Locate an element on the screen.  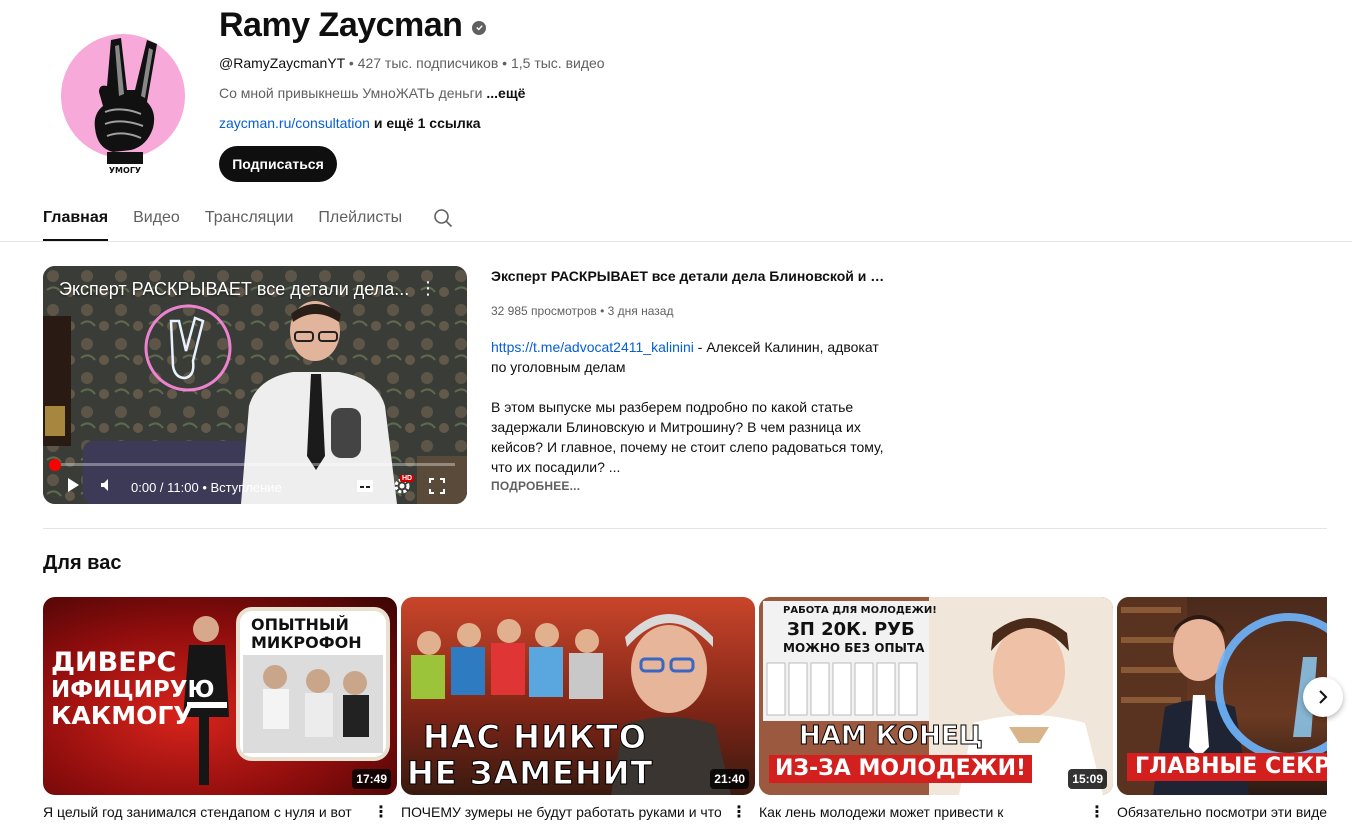
video-frame is located at coordinates (255, 385).